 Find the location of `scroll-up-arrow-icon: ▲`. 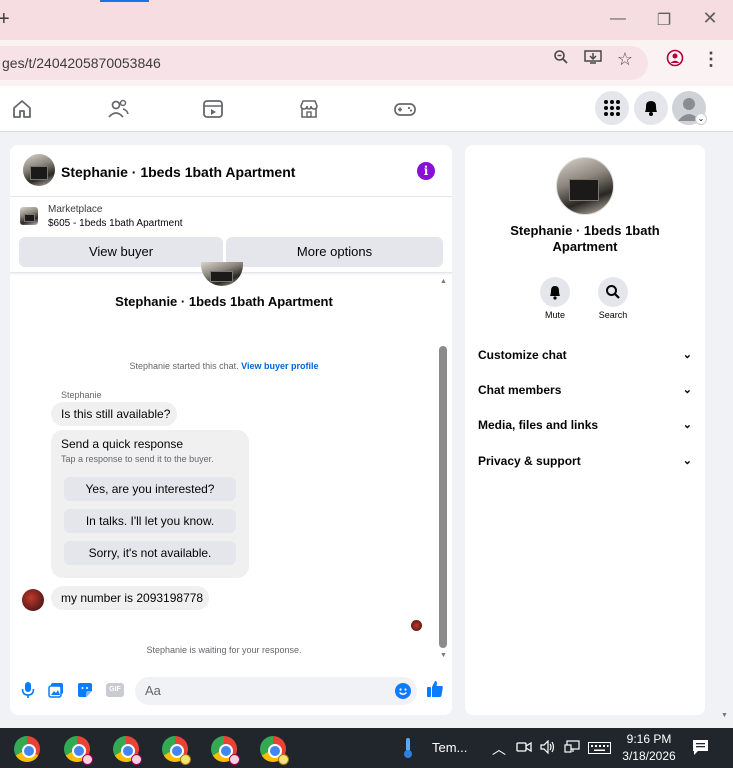

scroll-up-arrow-icon: ▲ is located at coordinates (443, 281).